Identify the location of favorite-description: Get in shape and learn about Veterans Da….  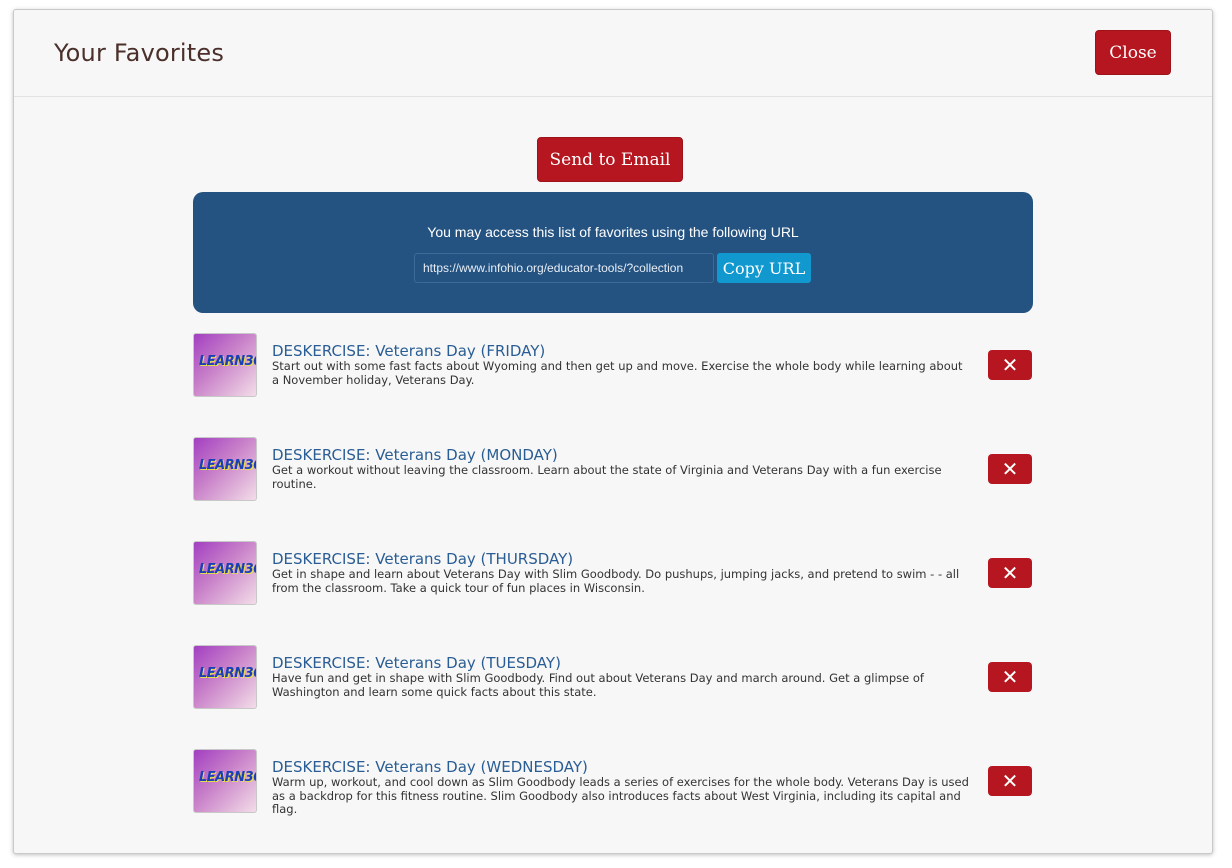
(616, 581).